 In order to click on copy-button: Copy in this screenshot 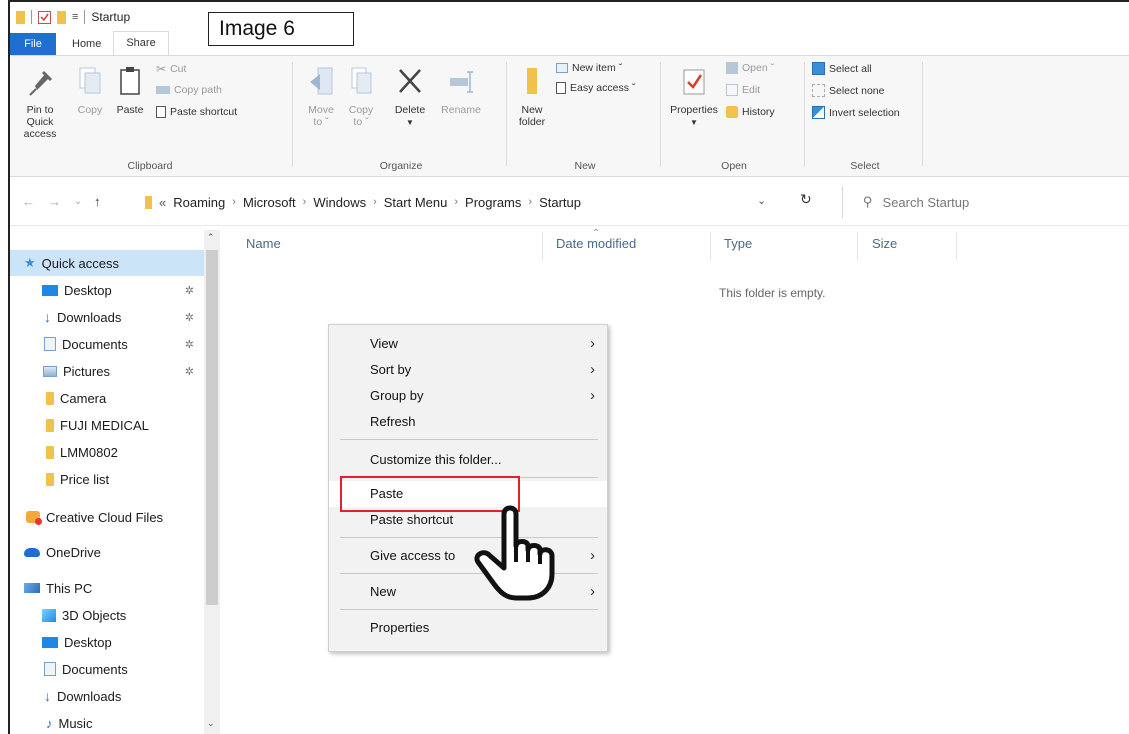, I will do `click(90, 90)`.